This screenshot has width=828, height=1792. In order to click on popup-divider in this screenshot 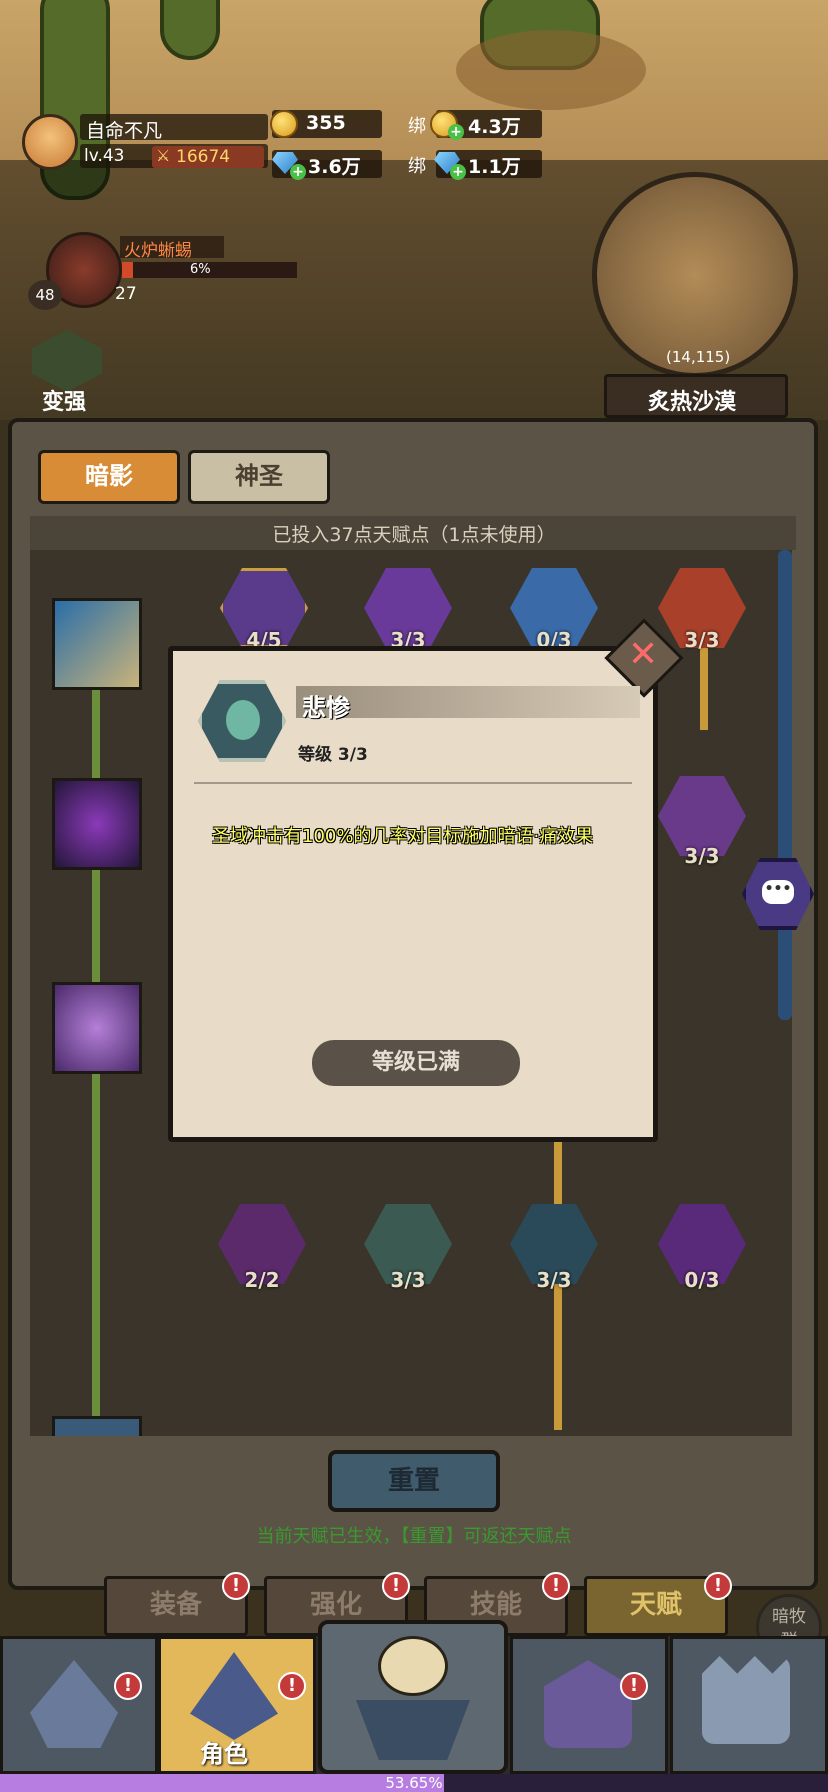, I will do `click(413, 783)`.